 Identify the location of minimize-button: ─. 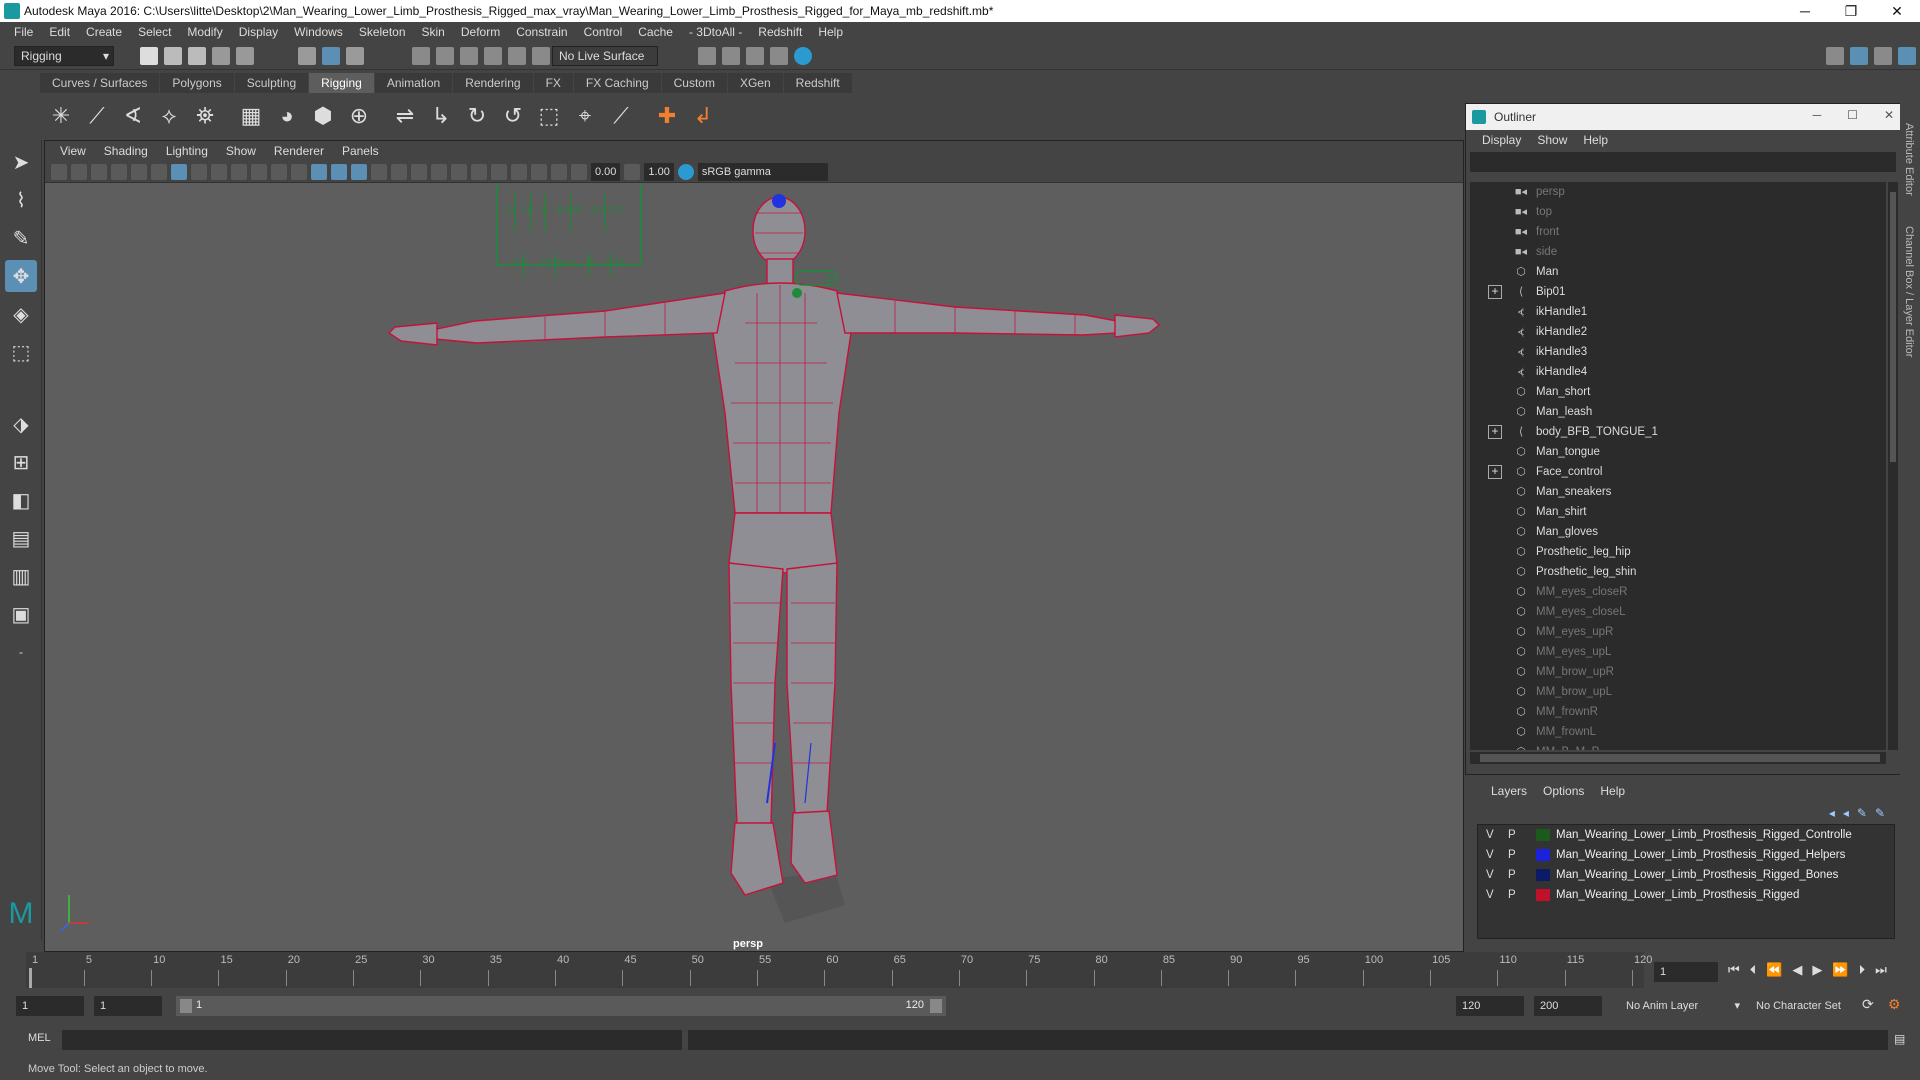
(1805, 11).